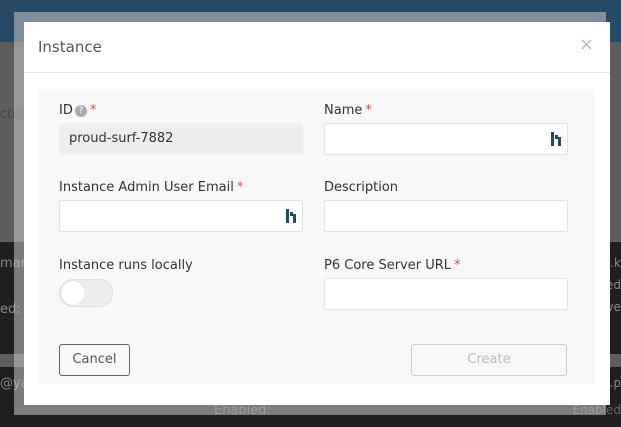 The height and width of the screenshot is (427, 621). I want to click on toggle-knob, so click(73, 293).